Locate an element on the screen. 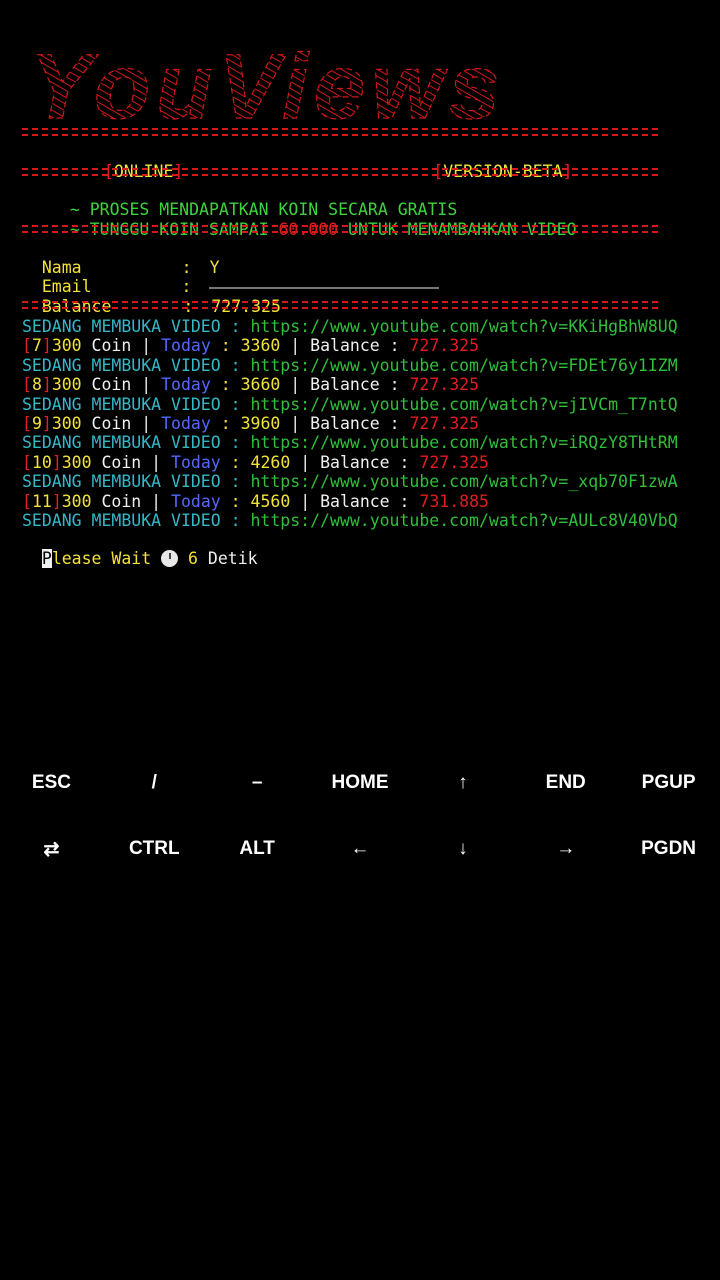 The height and width of the screenshot is (1280, 720). entry-number: 10 is located at coordinates (41, 462).